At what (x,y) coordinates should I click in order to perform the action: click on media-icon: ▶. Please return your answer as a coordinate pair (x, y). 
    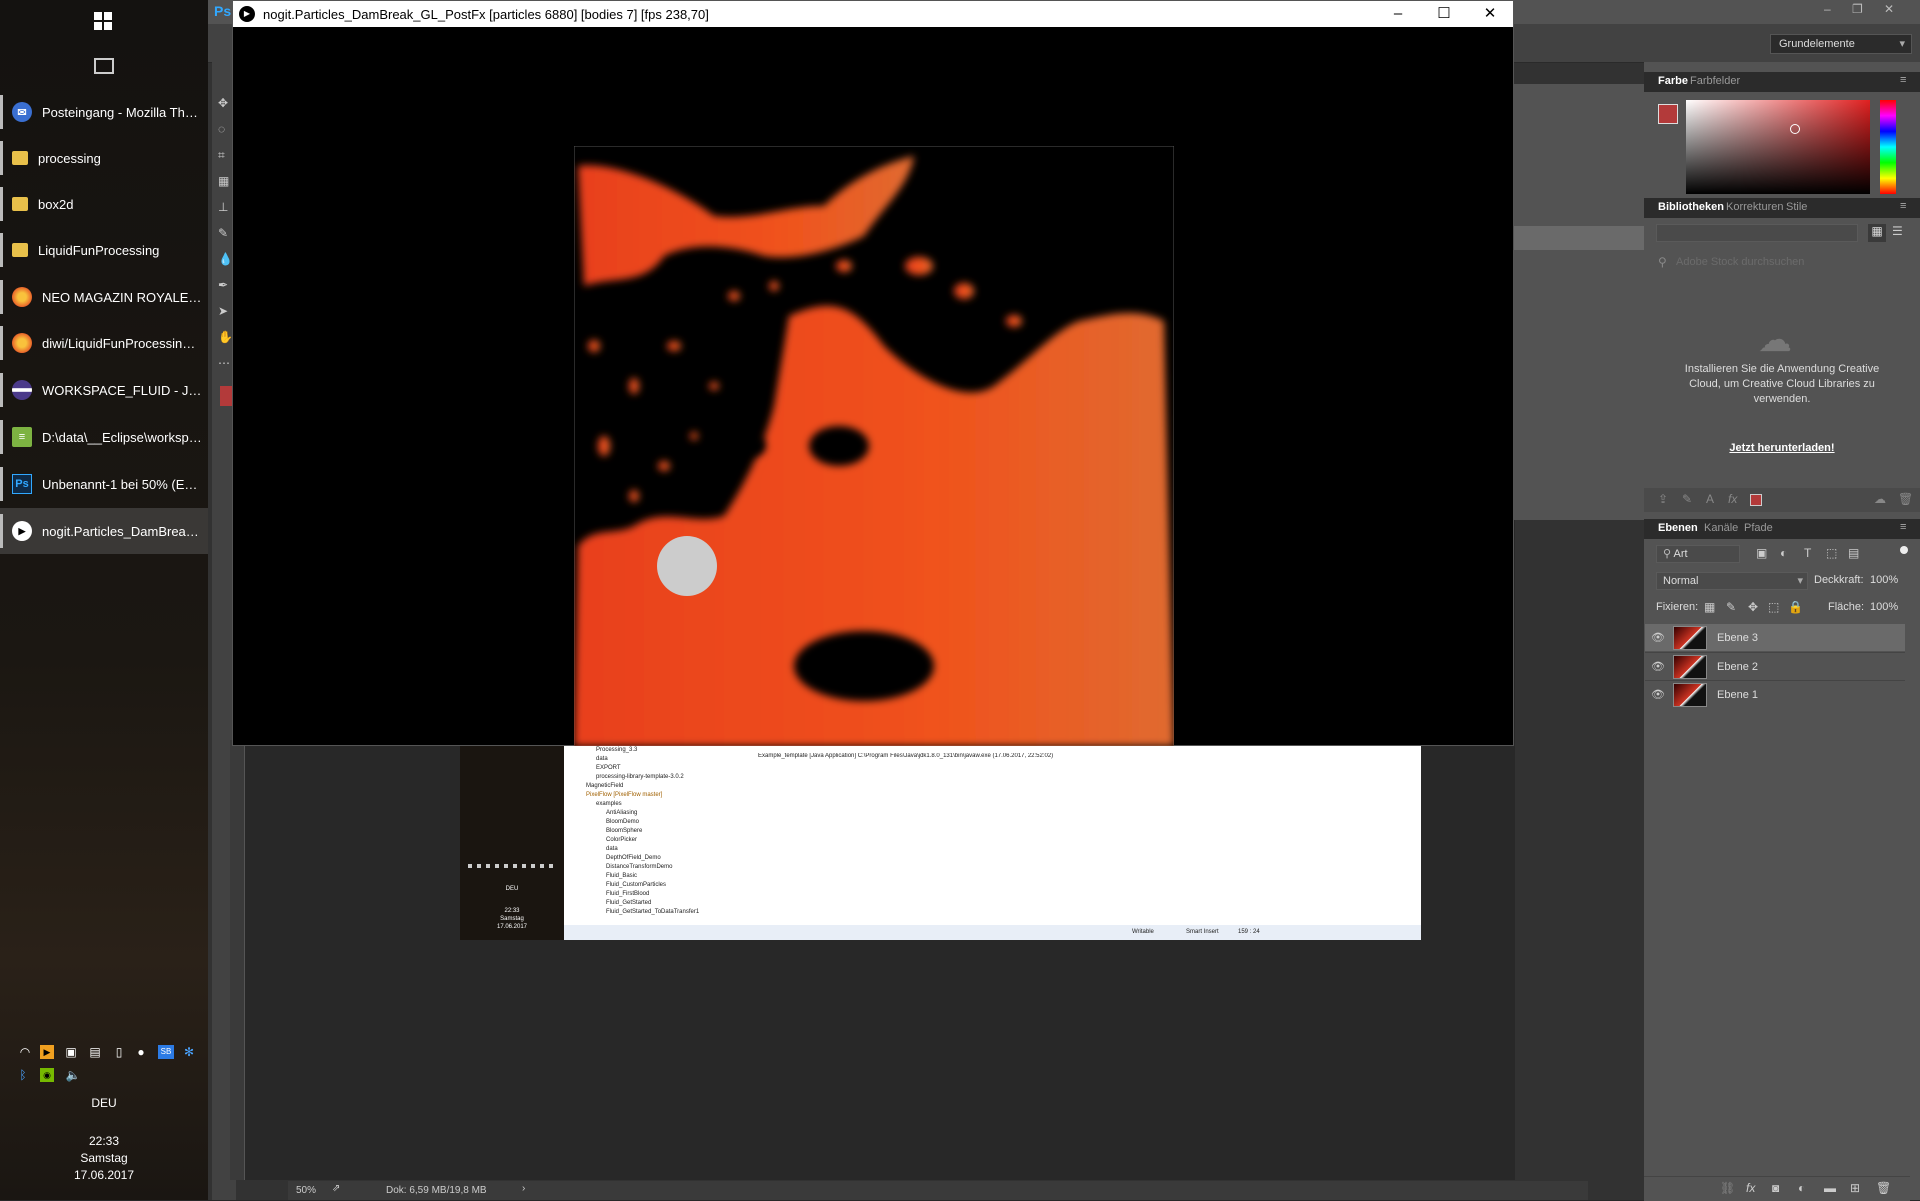
    Looking at the image, I should click on (47, 1052).